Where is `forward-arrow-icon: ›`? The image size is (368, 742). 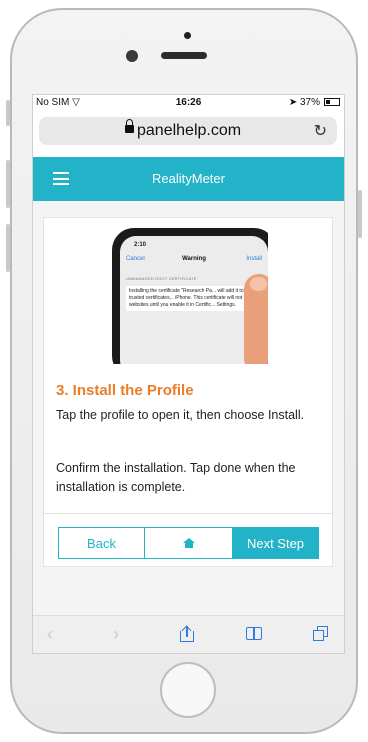
forward-arrow-icon: › is located at coordinates (116, 634).